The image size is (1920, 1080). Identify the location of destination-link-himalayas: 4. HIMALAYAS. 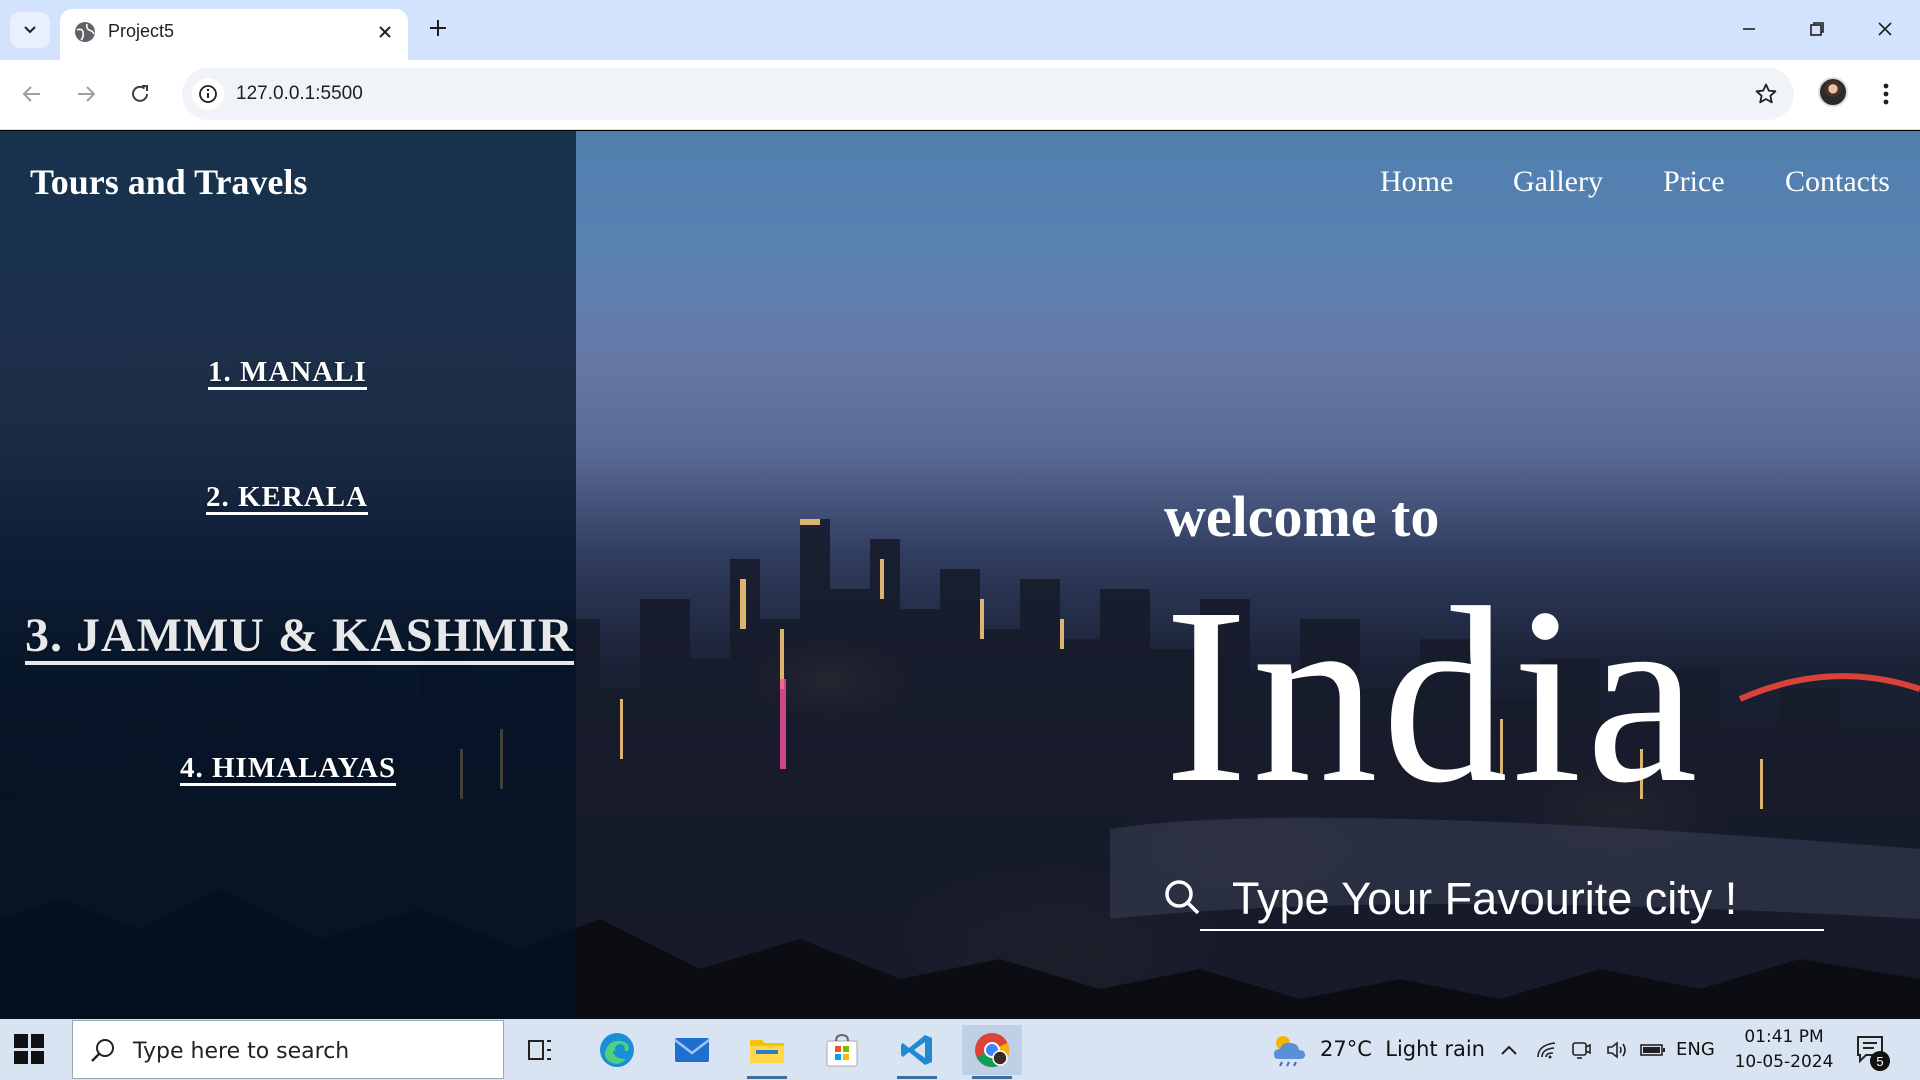
(288, 770).